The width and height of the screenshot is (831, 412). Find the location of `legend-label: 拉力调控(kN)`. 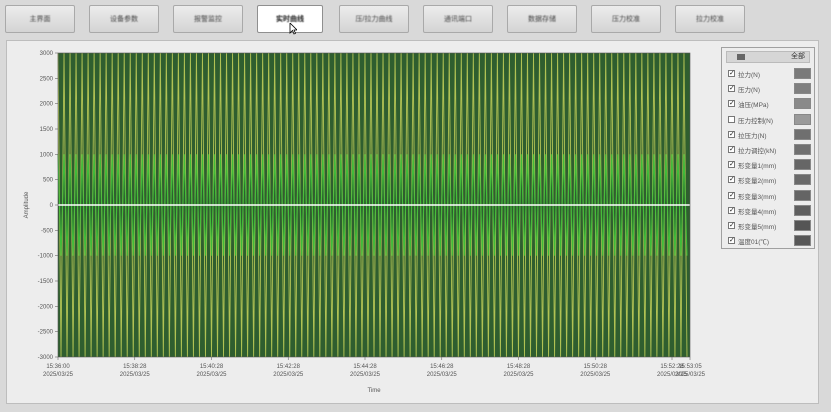

legend-label: 拉力调控(kN) is located at coordinates (757, 151).